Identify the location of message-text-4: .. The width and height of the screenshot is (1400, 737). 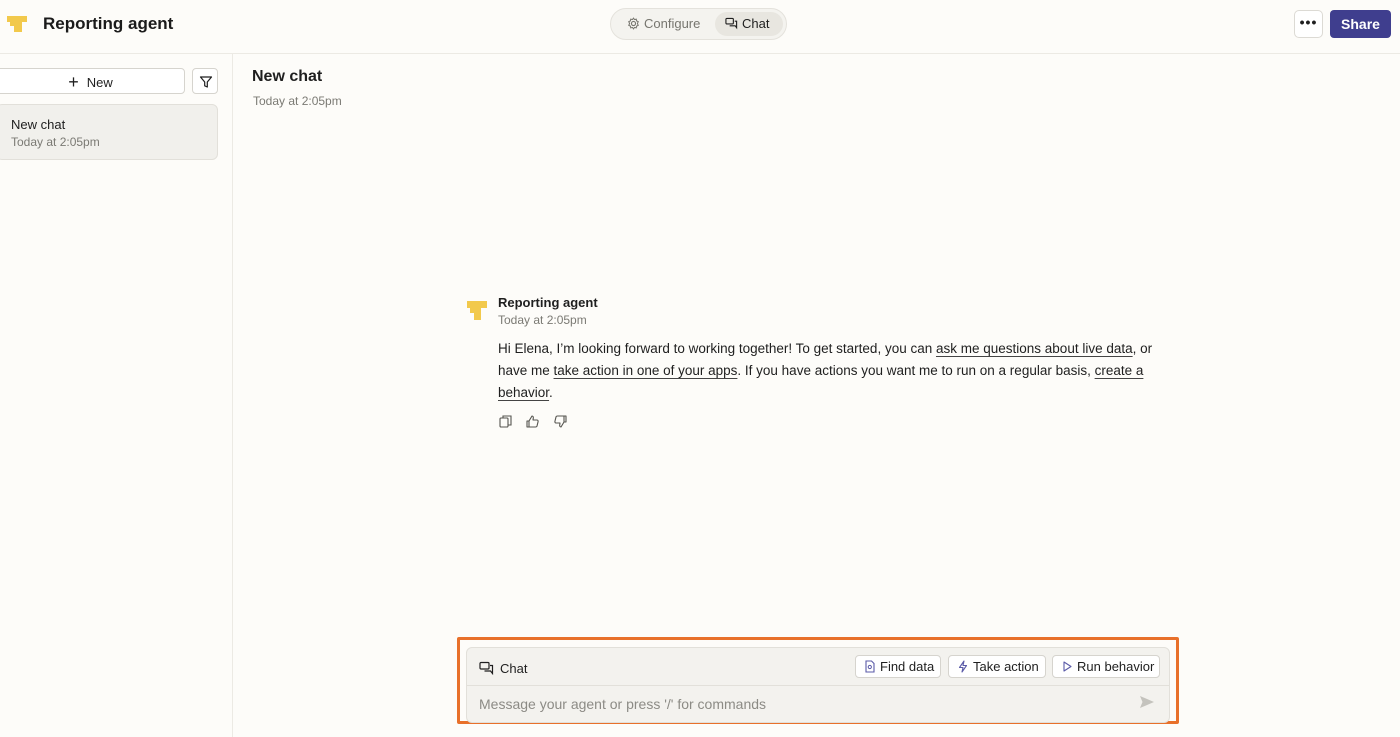
(551, 392).